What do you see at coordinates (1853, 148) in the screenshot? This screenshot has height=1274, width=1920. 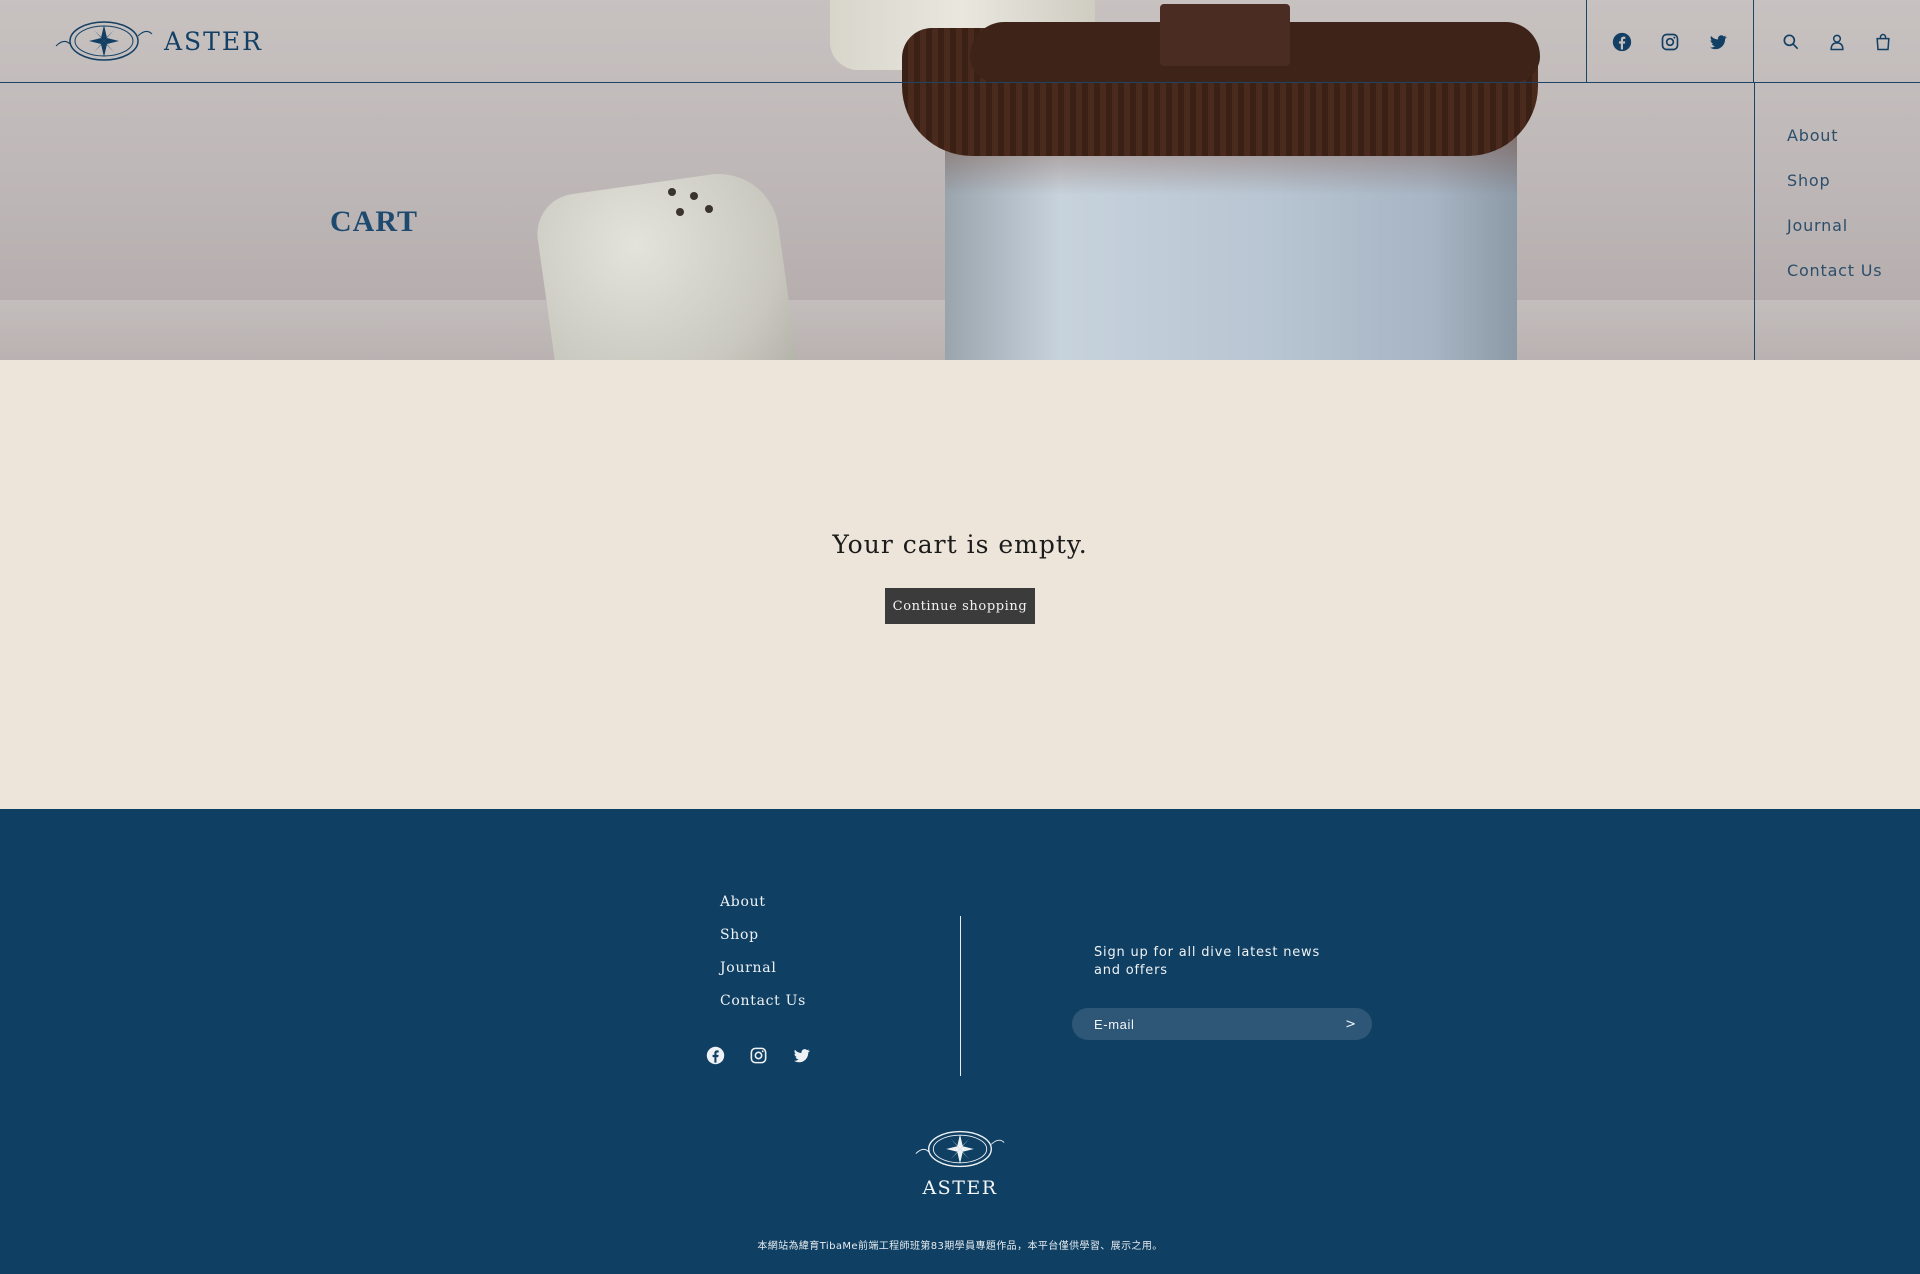 I see `nav-about-link: About` at bounding box center [1853, 148].